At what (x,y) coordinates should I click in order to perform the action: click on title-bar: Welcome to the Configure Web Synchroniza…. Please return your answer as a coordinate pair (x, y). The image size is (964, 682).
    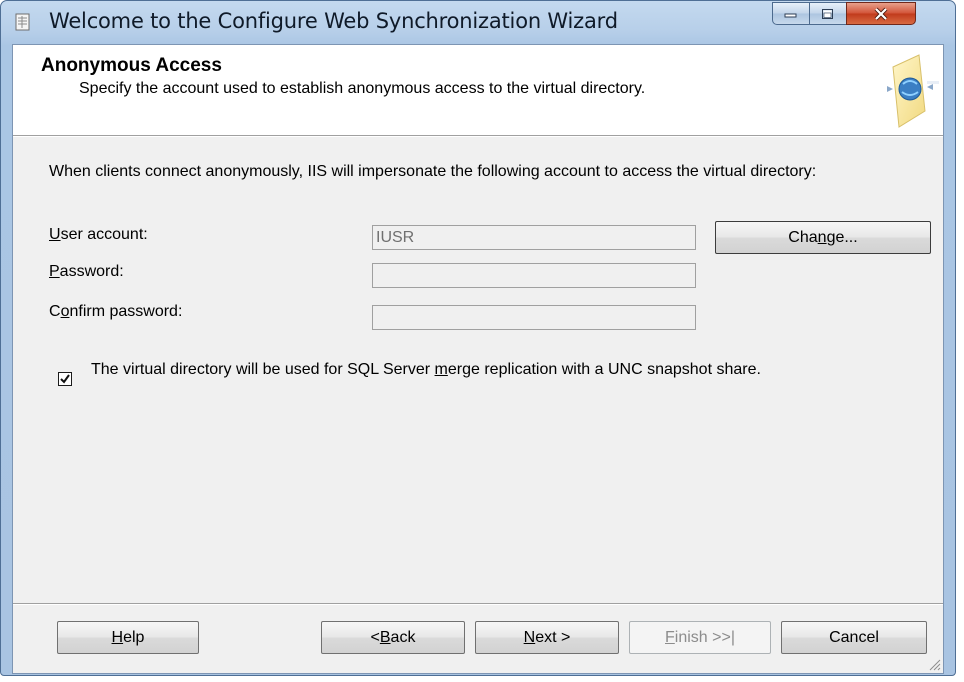
    Looking at the image, I should click on (478, 23).